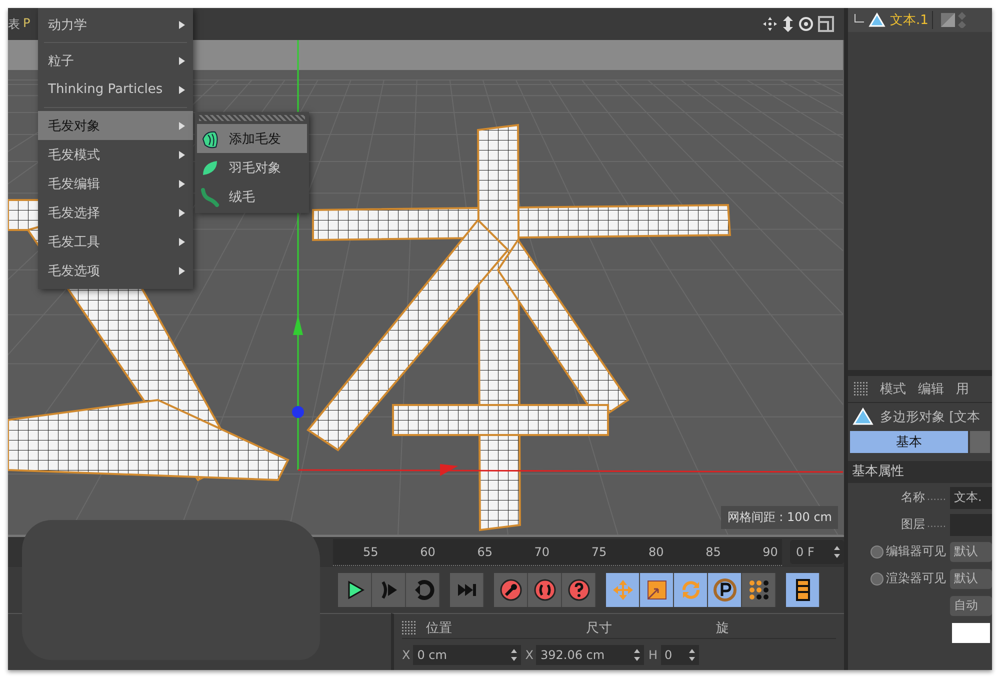 This screenshot has width=1000, height=679. What do you see at coordinates (679, 655) in the screenshot?
I see `number-field: 0` at bounding box center [679, 655].